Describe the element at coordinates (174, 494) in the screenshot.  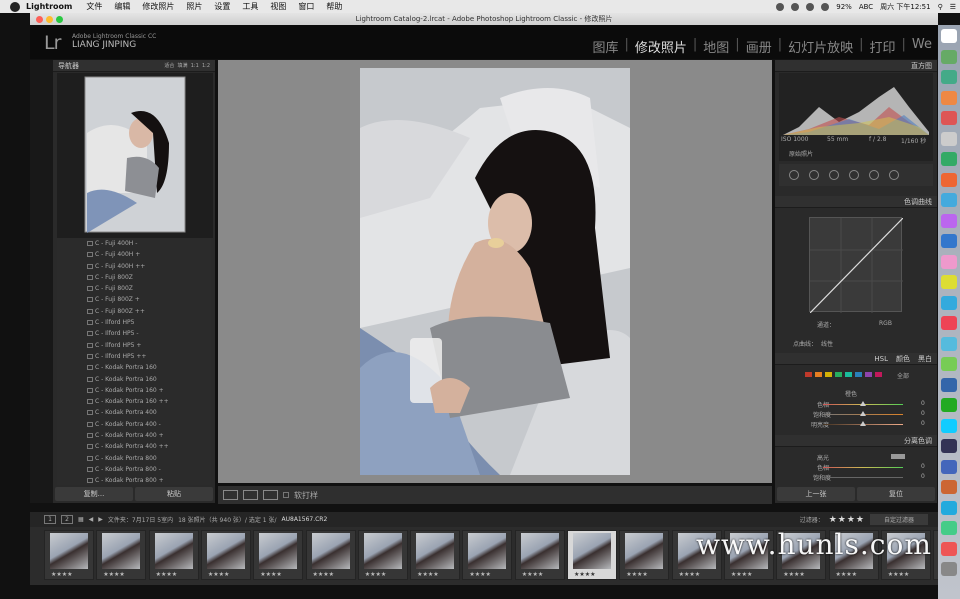
I see `paste-button: 粘贴` at that location.